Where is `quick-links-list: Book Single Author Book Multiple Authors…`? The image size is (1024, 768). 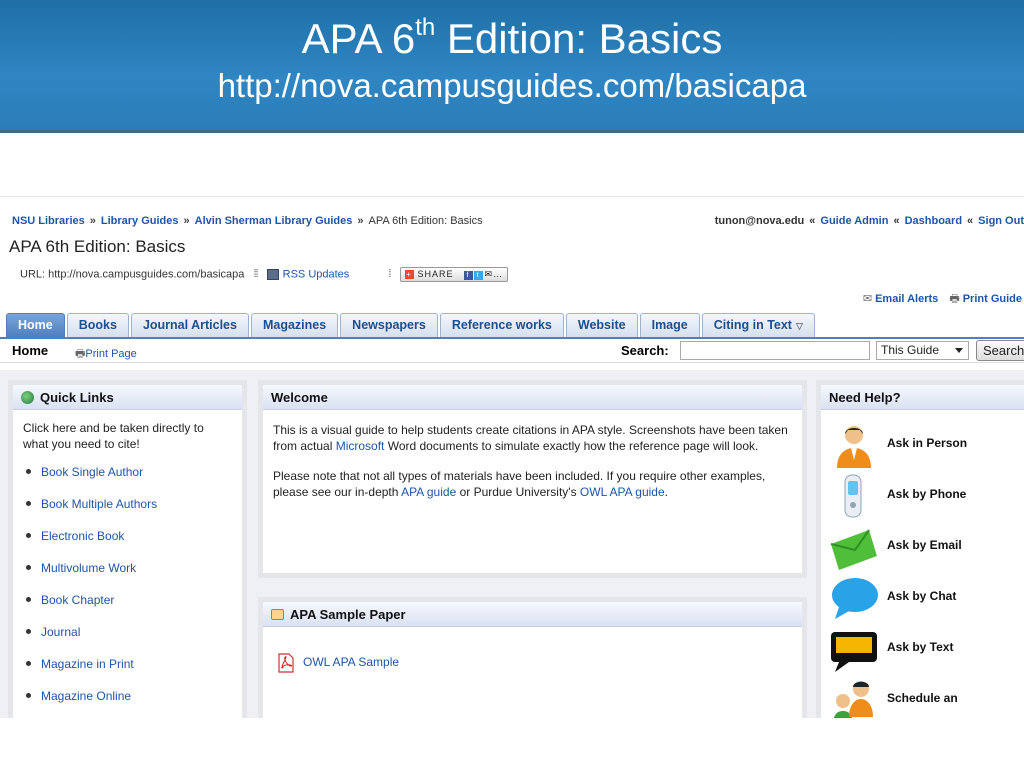 quick-links-list: Book Single Author Book Multiple Authors… is located at coordinates (127, 591).